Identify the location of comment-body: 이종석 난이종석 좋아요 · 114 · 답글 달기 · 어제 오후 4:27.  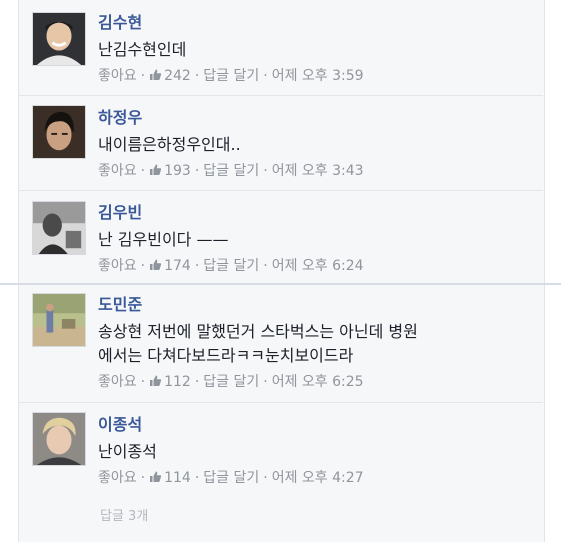
(315, 451).